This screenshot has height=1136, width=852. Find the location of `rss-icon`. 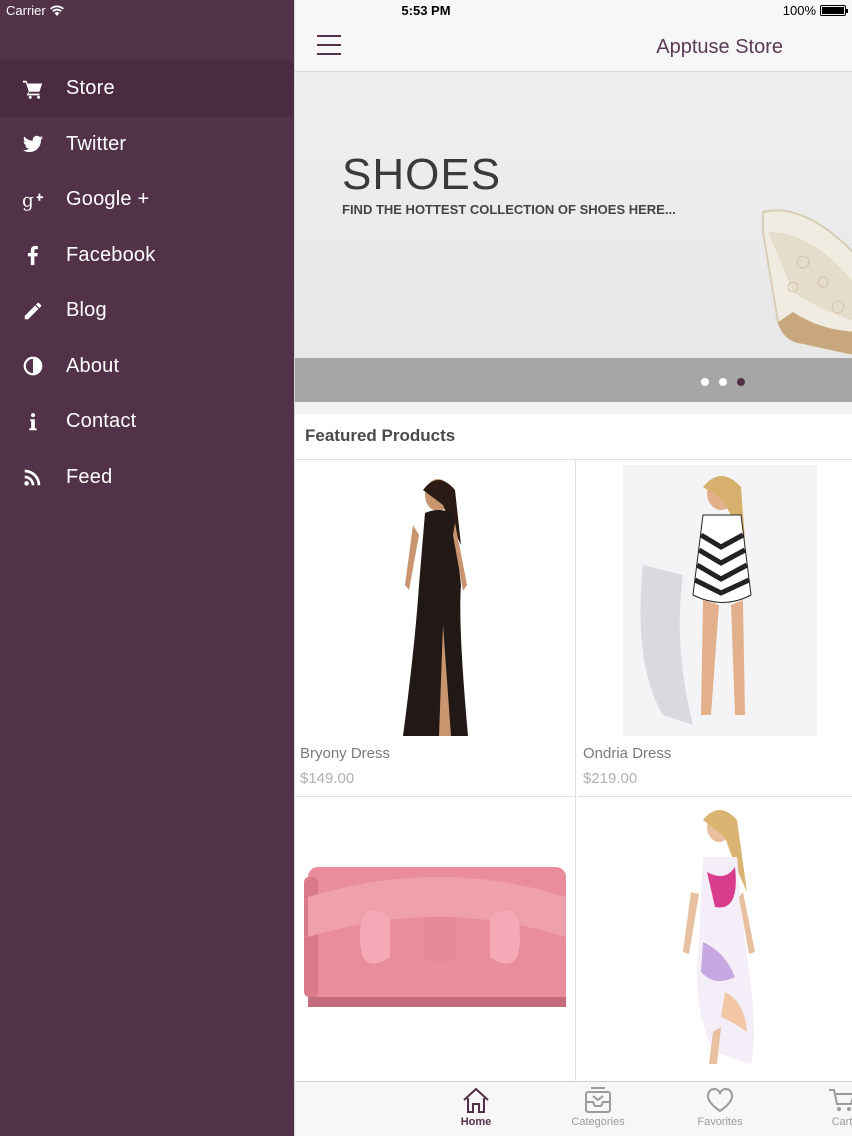

rss-icon is located at coordinates (33, 477).